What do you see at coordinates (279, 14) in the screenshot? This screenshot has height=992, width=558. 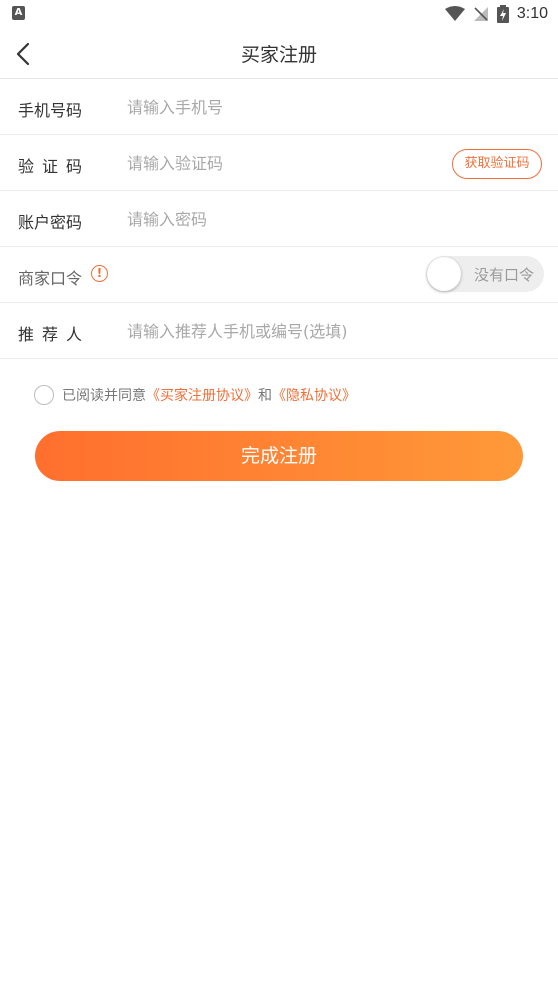 I see `status-bar: A 3:10` at bounding box center [279, 14].